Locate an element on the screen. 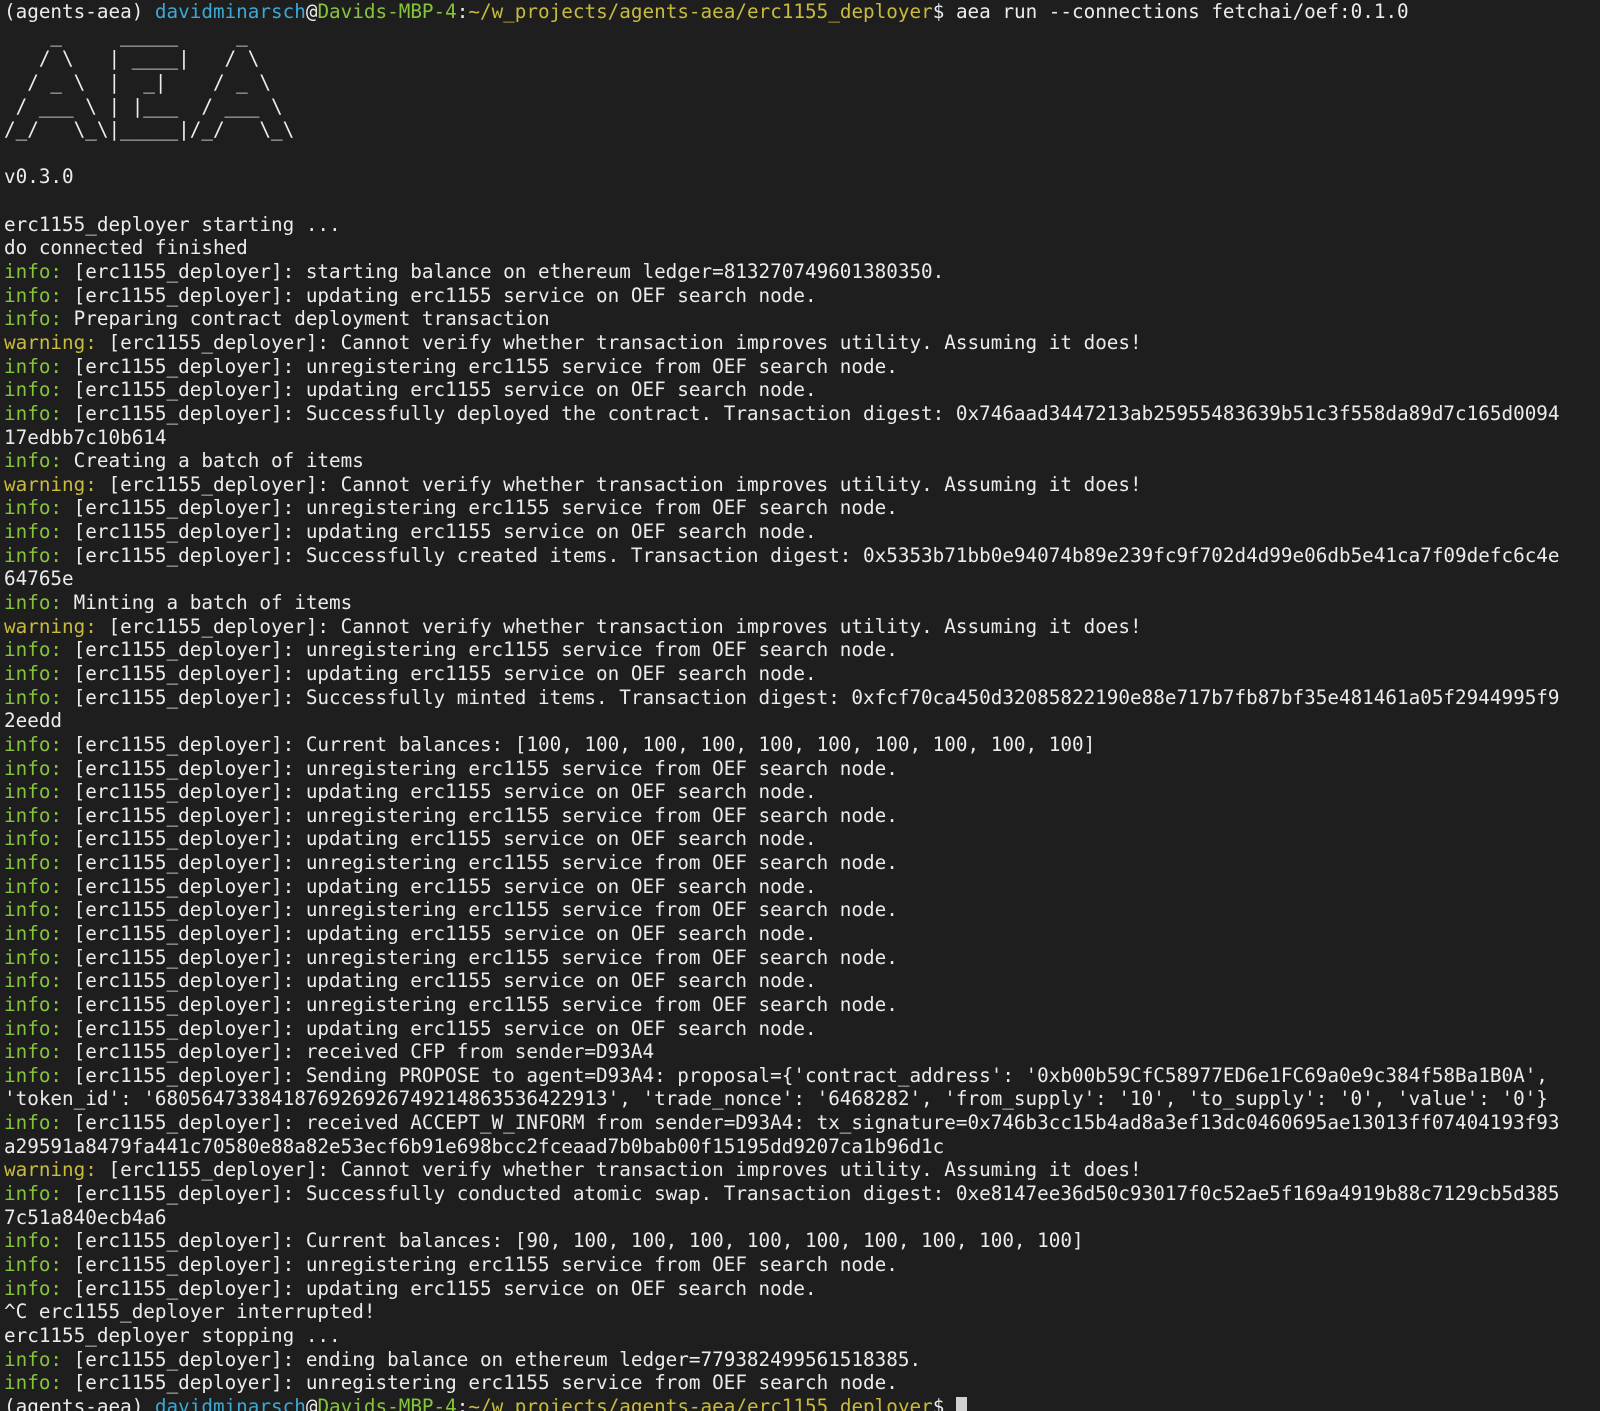 This screenshot has width=1600, height=1411. output-line: /_/ \_\|_____|/_/ \_\ is located at coordinates (149, 130).